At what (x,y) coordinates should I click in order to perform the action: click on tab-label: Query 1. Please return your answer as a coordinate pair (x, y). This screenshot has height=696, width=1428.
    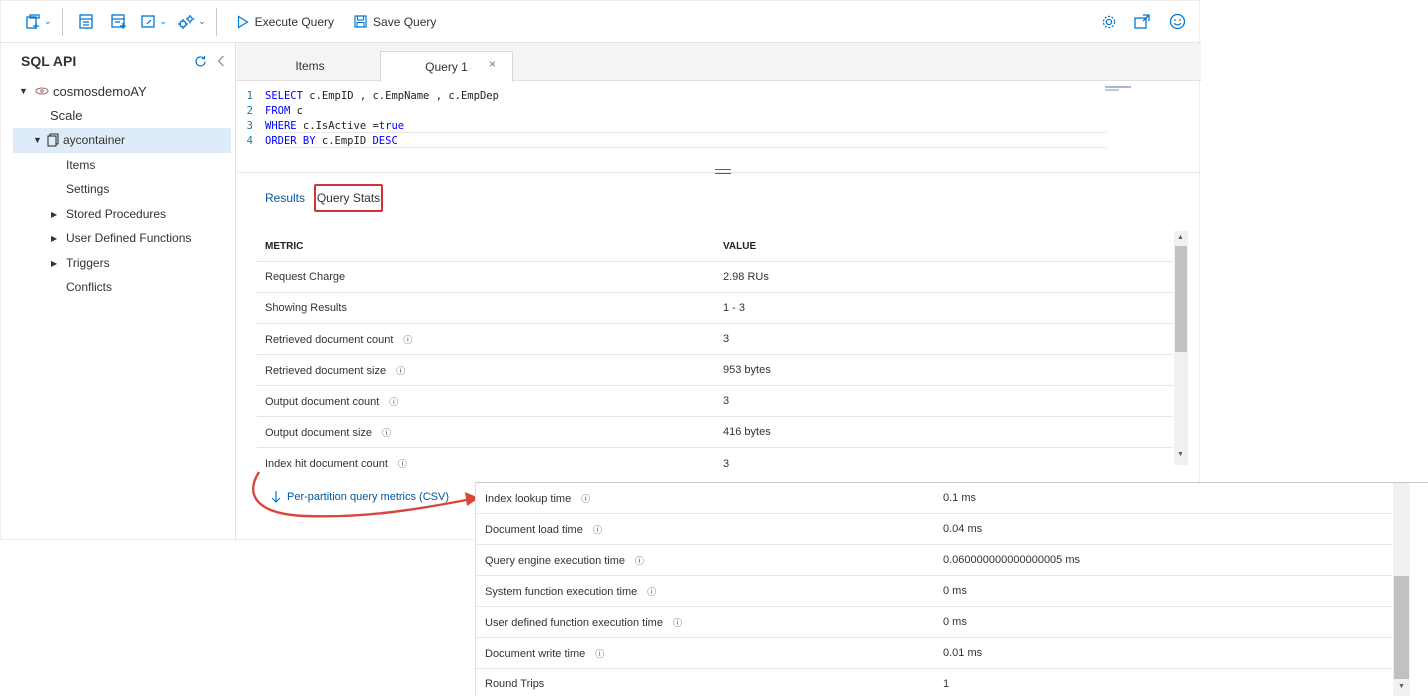
    Looking at the image, I should click on (446, 67).